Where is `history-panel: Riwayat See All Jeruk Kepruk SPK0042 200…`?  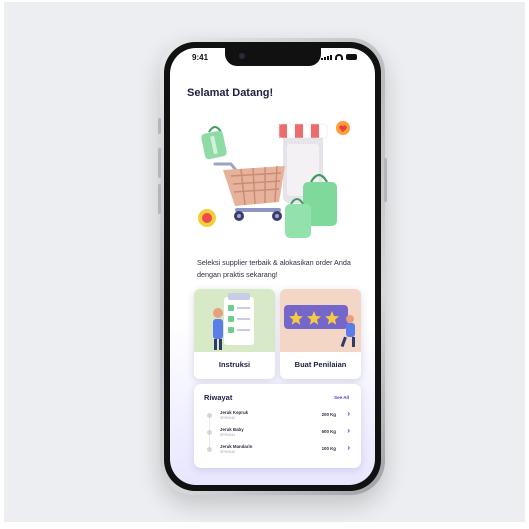 history-panel: Riwayat See All Jeruk Kepruk SPK0042 200… is located at coordinates (277, 426).